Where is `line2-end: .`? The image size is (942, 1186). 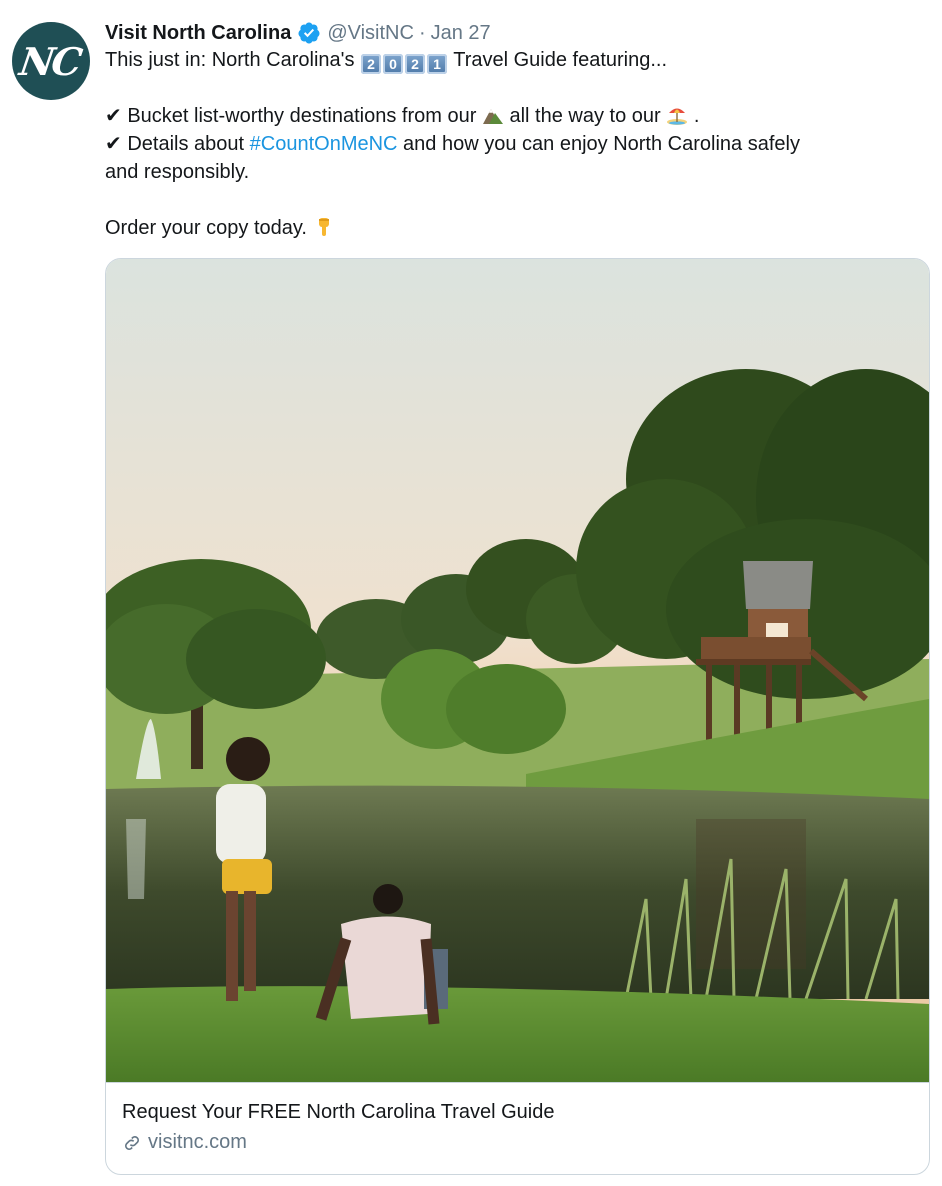 line2-end: . is located at coordinates (696, 116).